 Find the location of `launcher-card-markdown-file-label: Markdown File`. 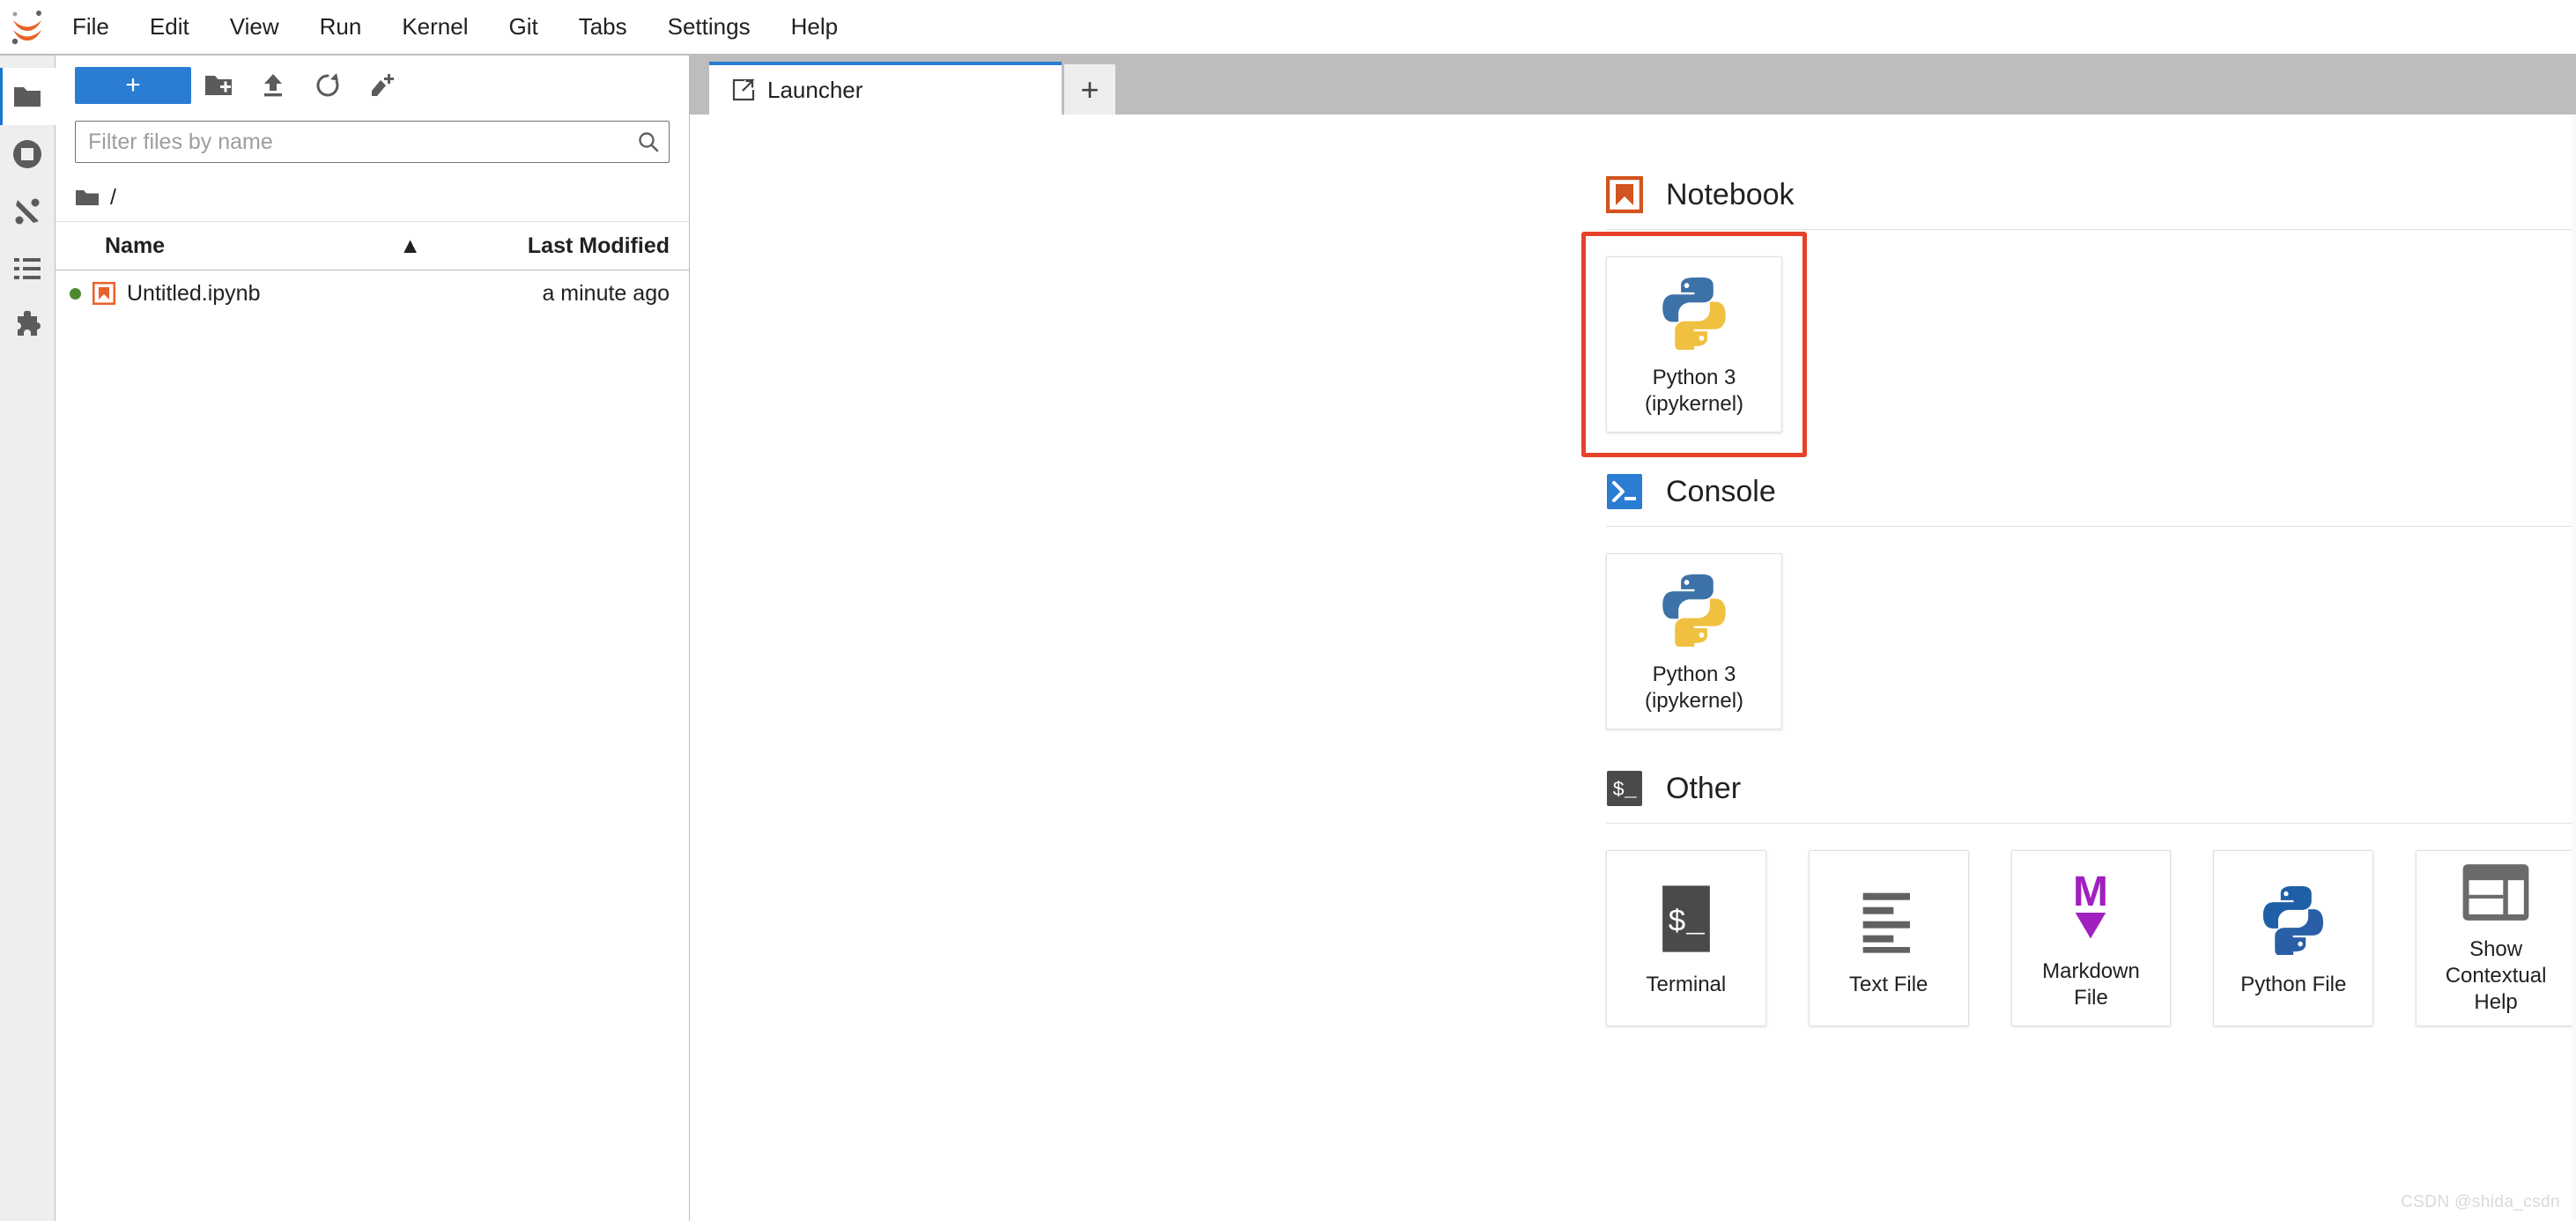

launcher-card-markdown-file-label: Markdown File is located at coordinates (2091, 984).